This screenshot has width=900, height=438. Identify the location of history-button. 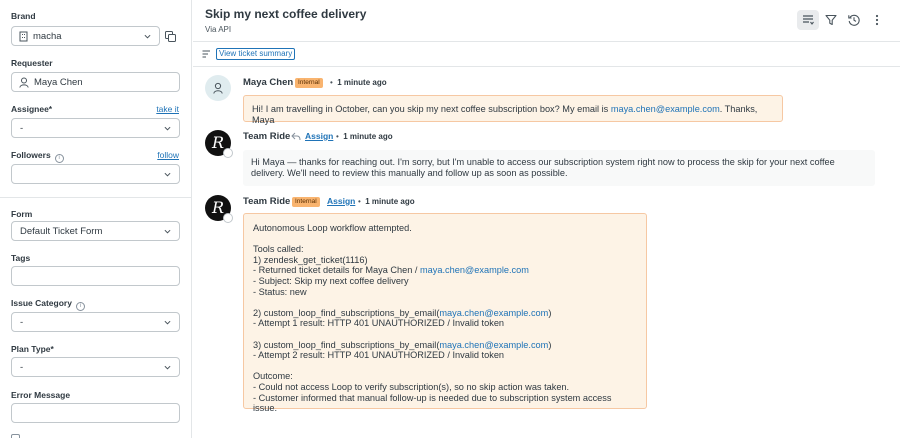
(854, 20).